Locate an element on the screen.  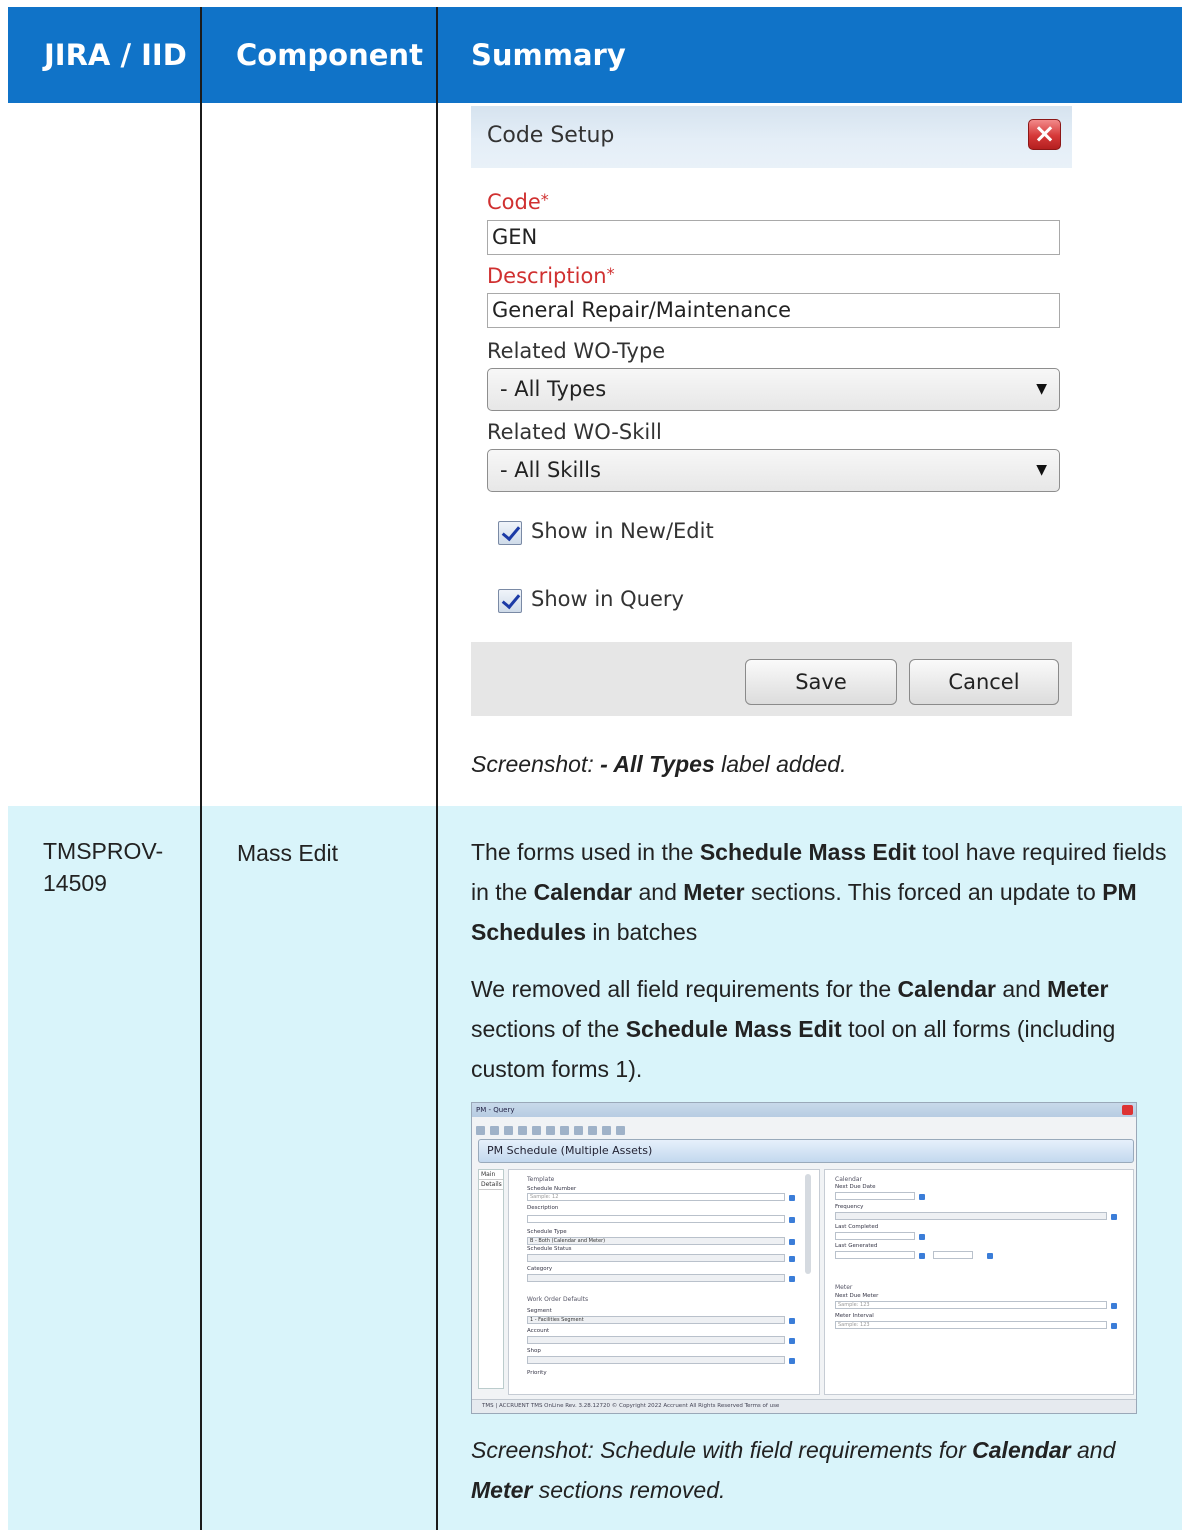
tab-details: Details is located at coordinates (491, 1185).